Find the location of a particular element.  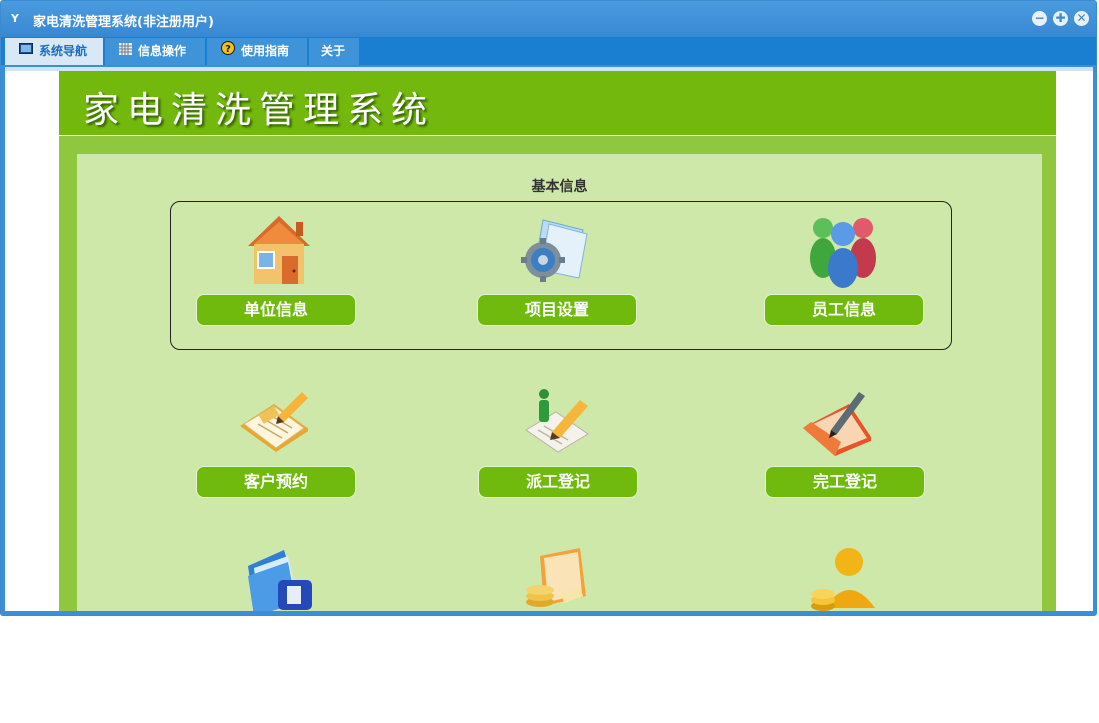

maximize-icon: ✚ is located at coordinates (1060, 18).